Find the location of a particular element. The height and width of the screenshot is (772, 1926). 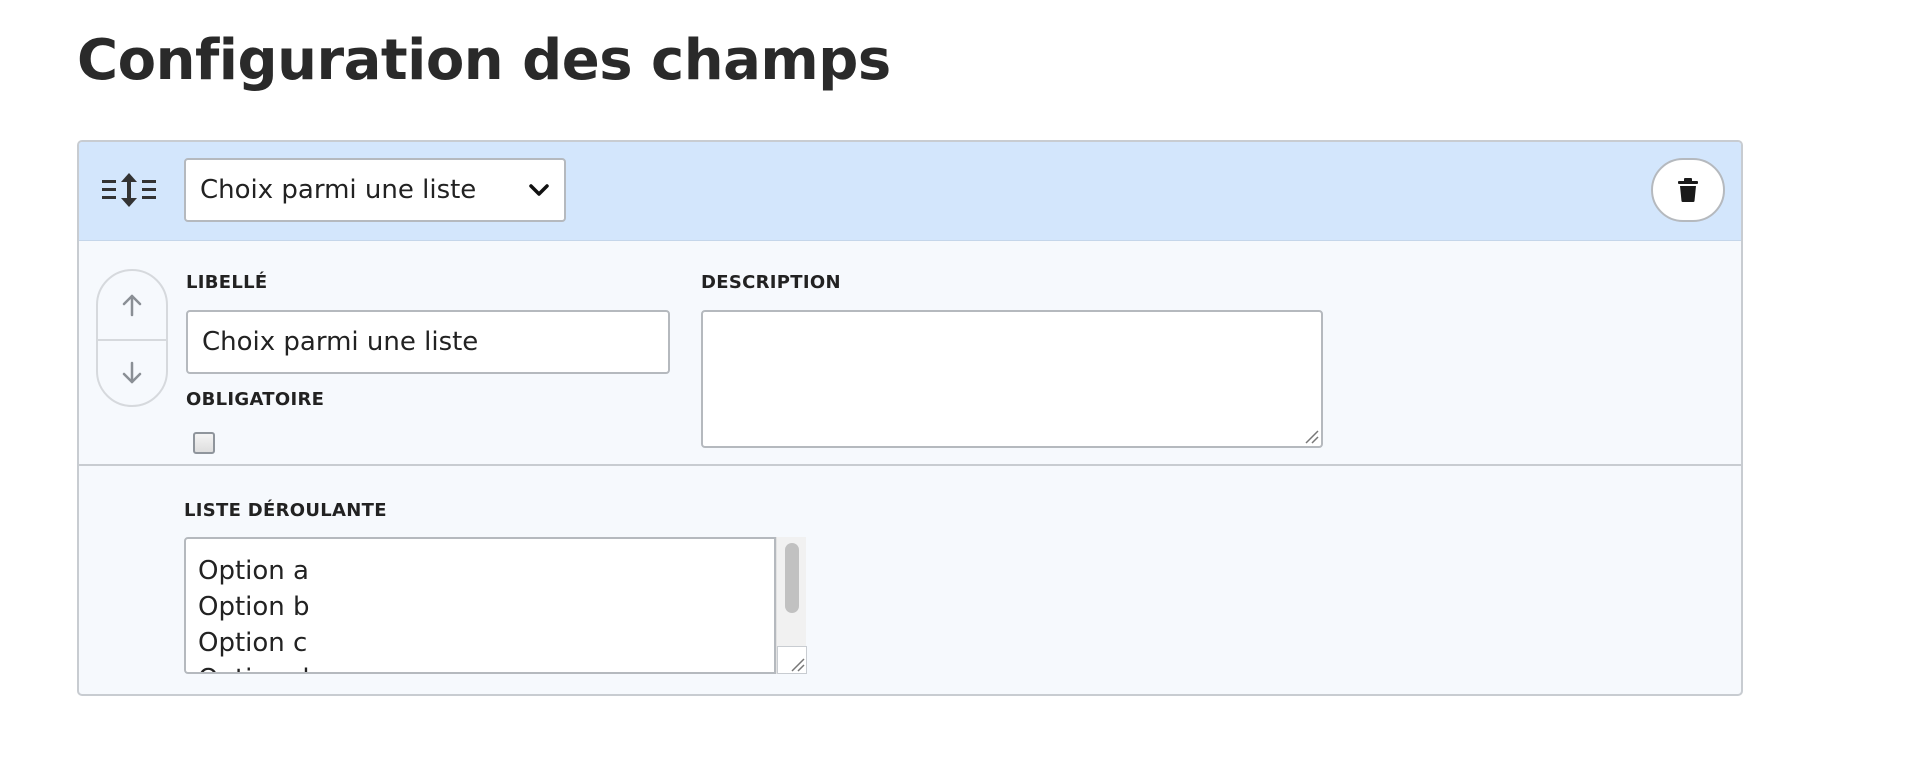

obligatoire-label: OBLIGATOIRE is located at coordinates (255, 399).